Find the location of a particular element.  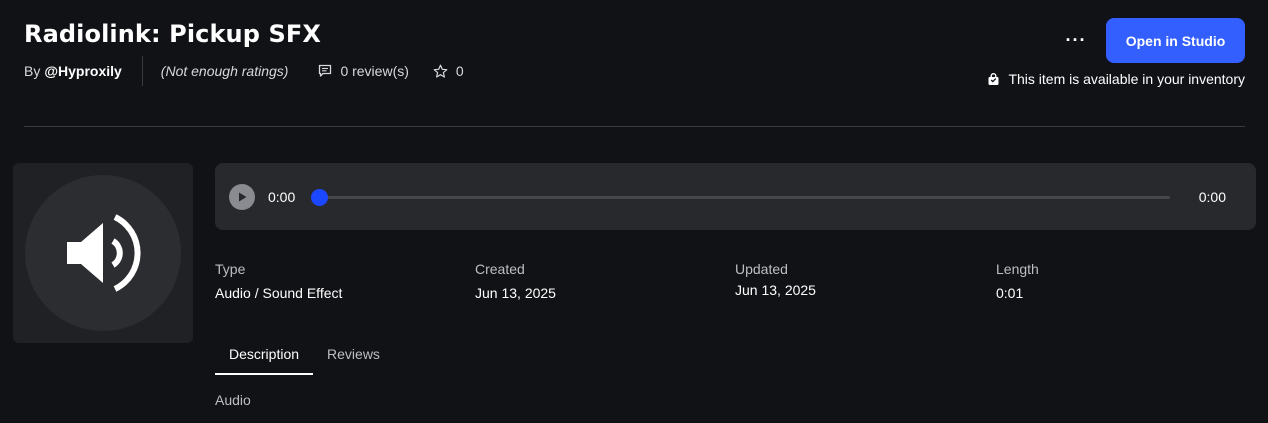

favorites-count: 0 is located at coordinates (459, 71).